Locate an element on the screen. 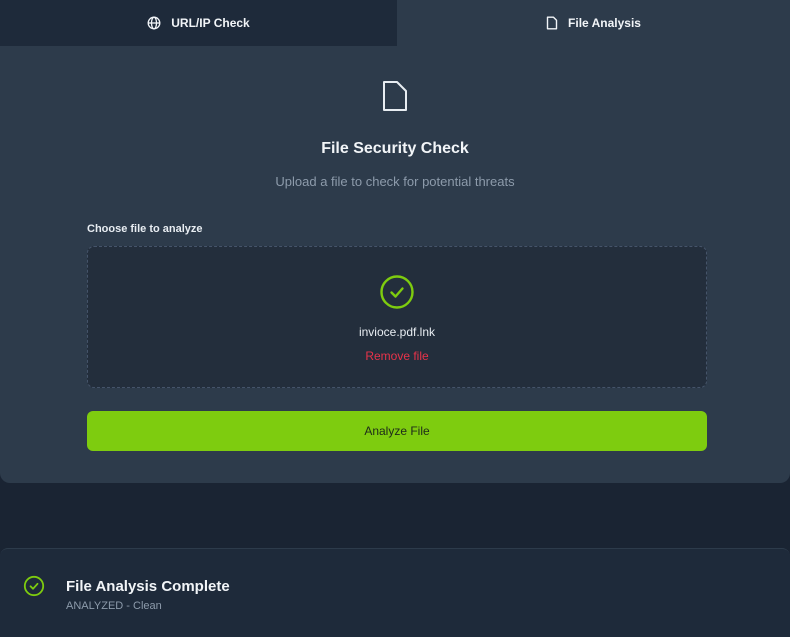 This screenshot has width=790, height=637. globe-icon is located at coordinates (154, 23).